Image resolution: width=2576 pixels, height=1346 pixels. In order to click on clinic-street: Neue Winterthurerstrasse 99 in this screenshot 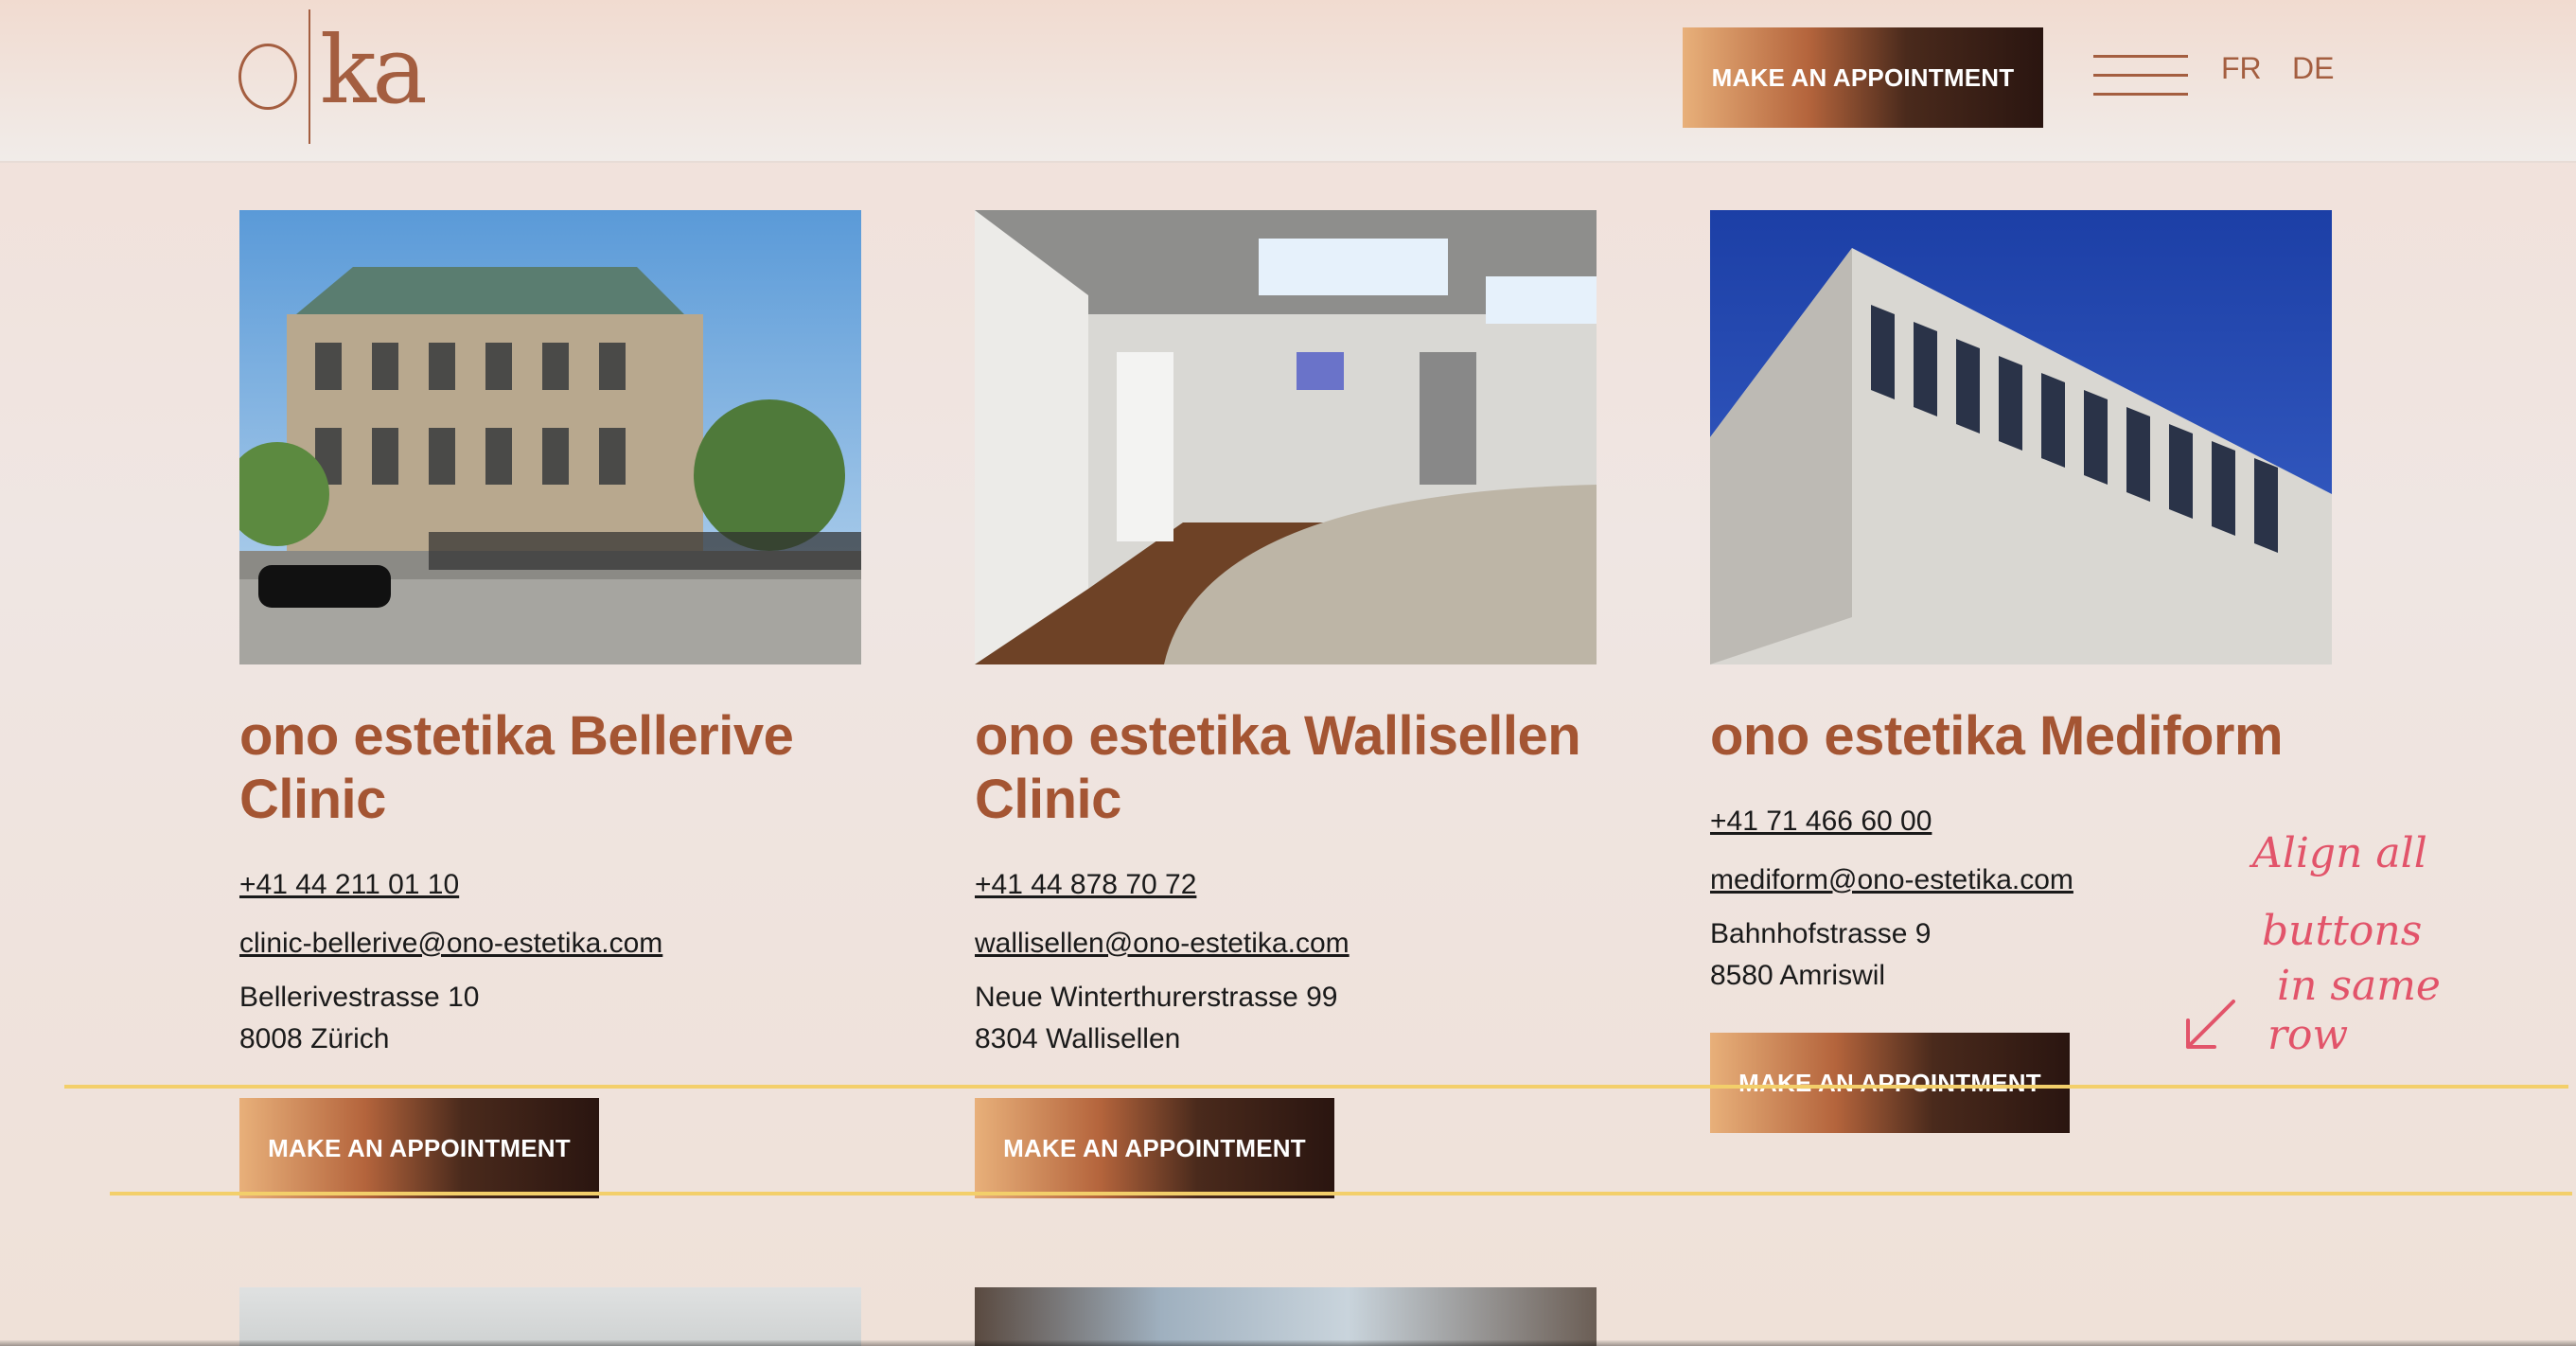, I will do `click(1156, 997)`.